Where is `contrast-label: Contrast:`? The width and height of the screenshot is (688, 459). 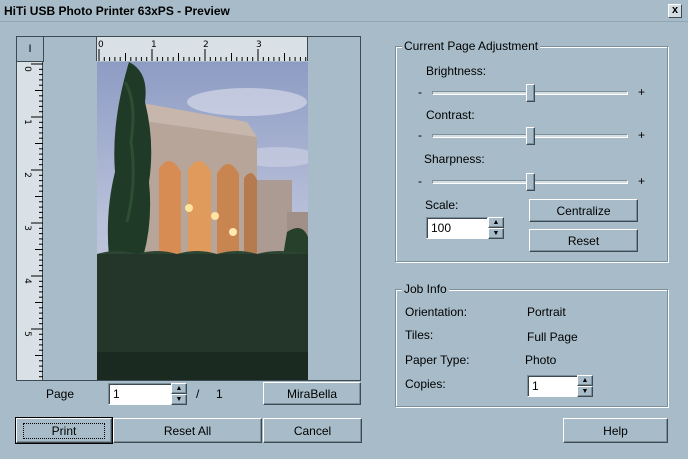 contrast-label: Contrast: is located at coordinates (450, 115).